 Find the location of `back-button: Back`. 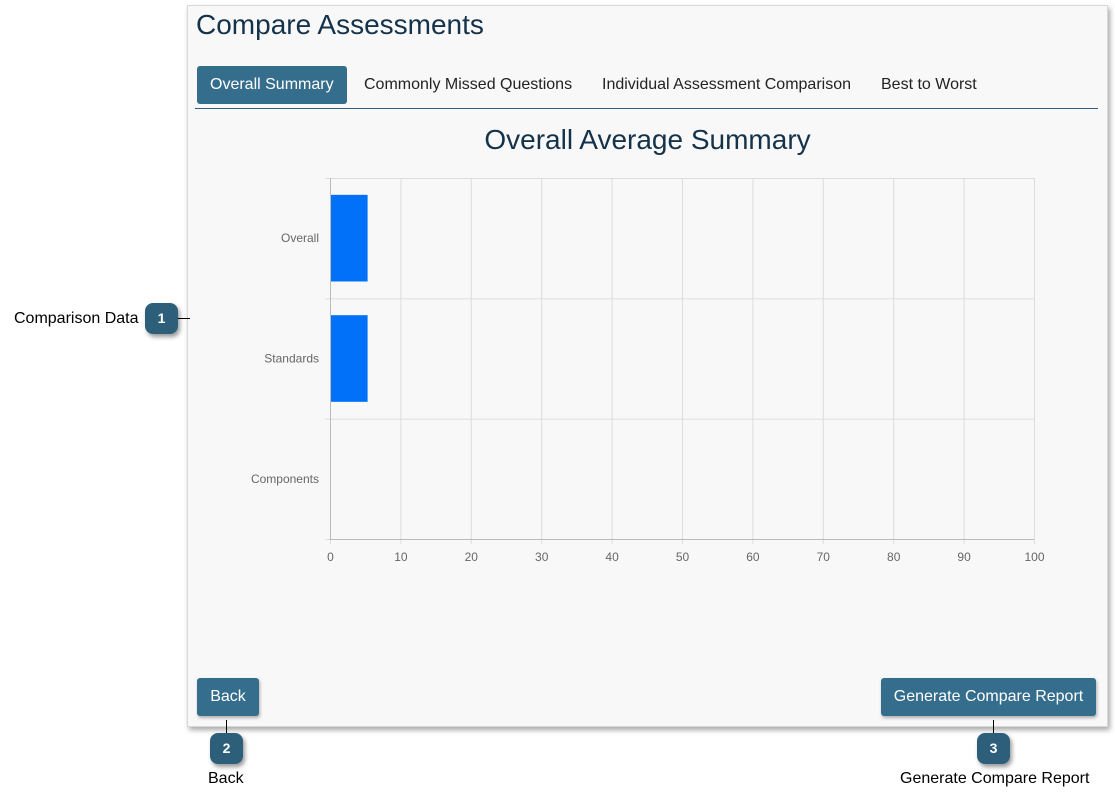

back-button: Back is located at coordinates (228, 697).